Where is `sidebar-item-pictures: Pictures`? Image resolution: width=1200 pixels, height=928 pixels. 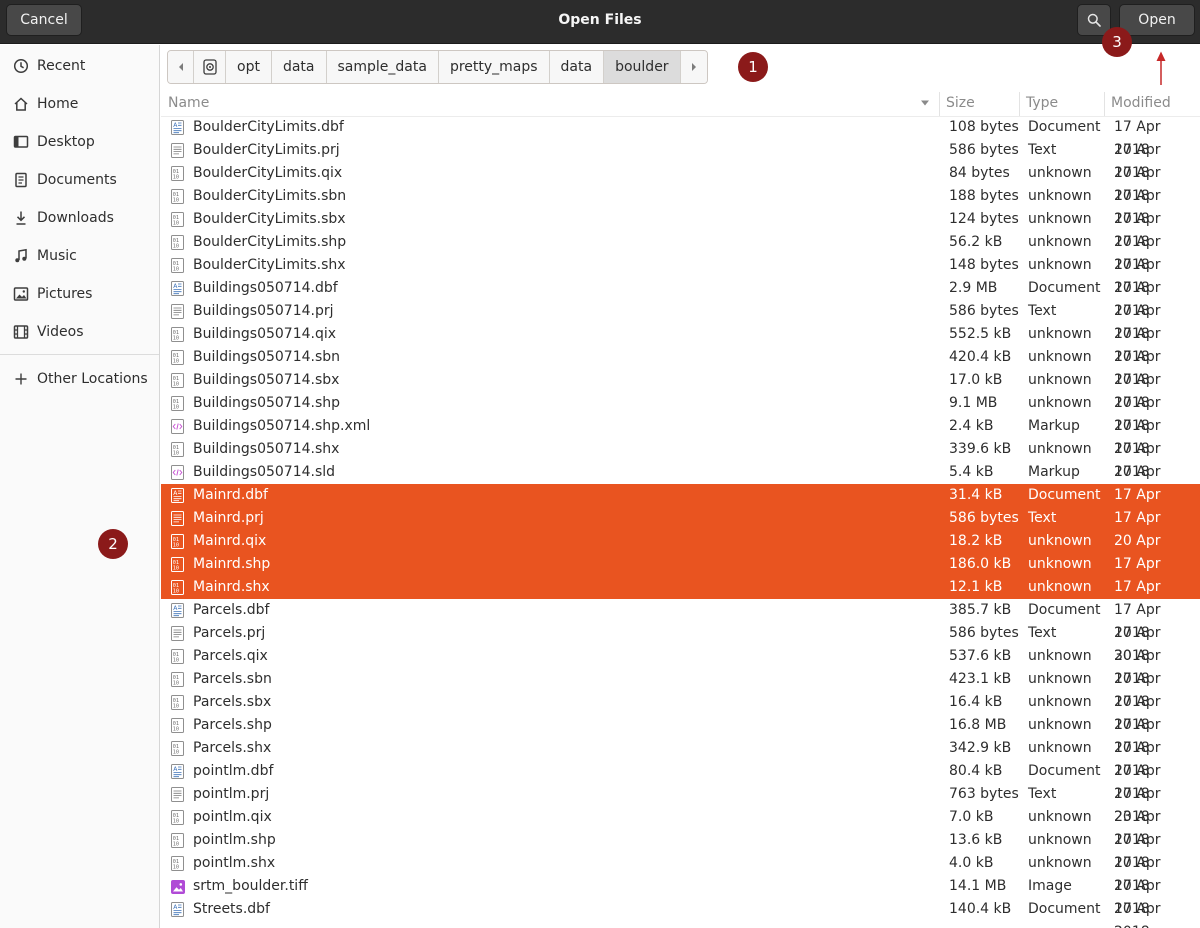 sidebar-item-pictures: Pictures is located at coordinates (79, 294).